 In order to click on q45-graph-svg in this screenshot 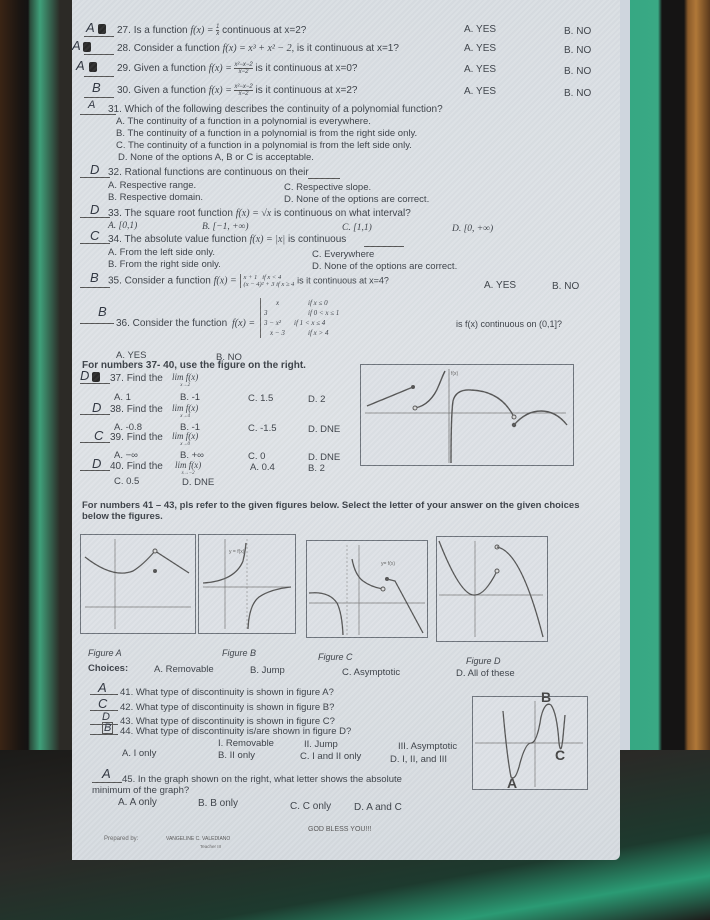, I will do `click(529, 744)`.